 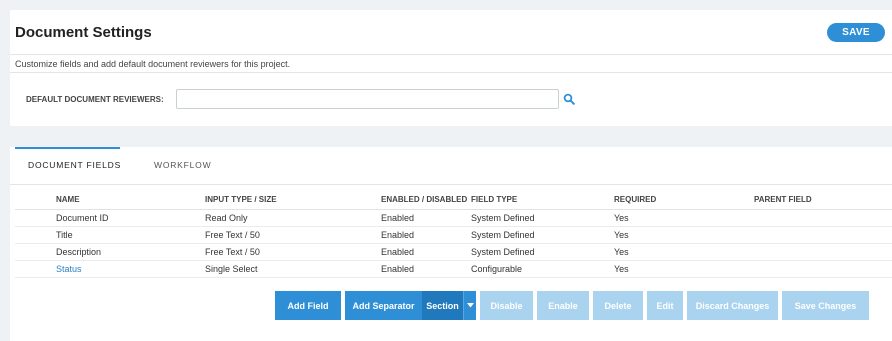 I want to click on cell-name-link: Status, so click(x=110, y=269).